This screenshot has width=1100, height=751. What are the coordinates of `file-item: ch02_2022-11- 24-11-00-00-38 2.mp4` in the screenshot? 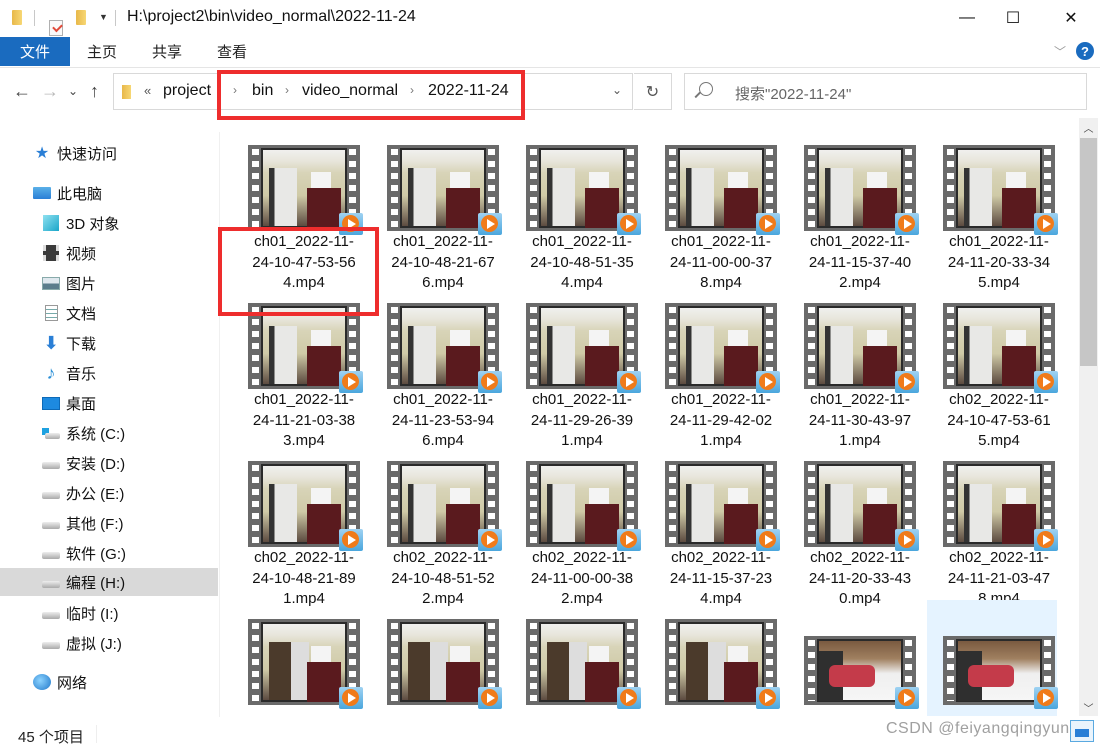 It's located at (575, 524).